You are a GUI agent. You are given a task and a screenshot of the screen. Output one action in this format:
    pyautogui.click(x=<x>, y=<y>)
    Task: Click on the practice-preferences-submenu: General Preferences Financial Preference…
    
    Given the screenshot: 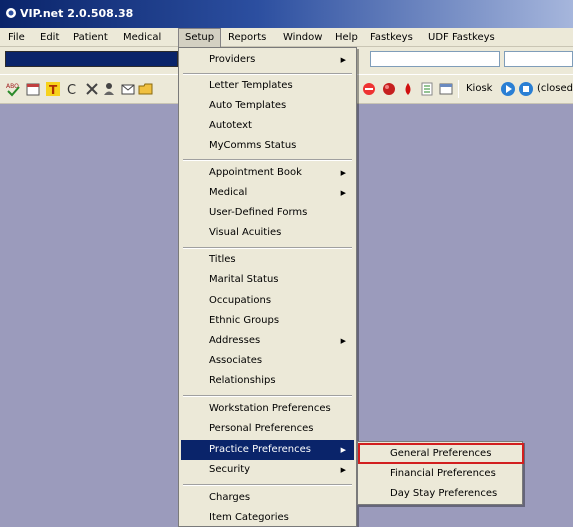 What is the action you would take?
    pyautogui.click(x=440, y=473)
    